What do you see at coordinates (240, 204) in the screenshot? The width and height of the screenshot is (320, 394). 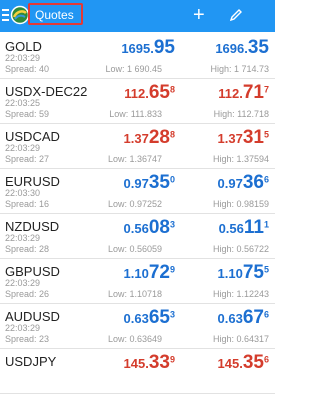 I see `high-value: High: 0.98159` at bounding box center [240, 204].